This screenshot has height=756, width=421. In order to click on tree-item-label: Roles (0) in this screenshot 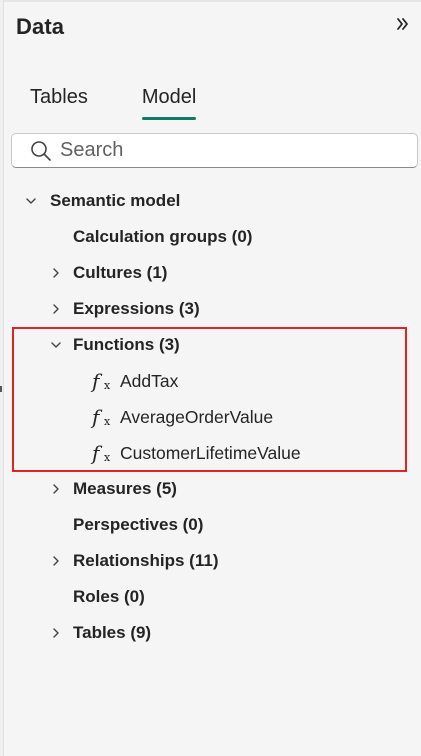, I will do `click(109, 596)`.